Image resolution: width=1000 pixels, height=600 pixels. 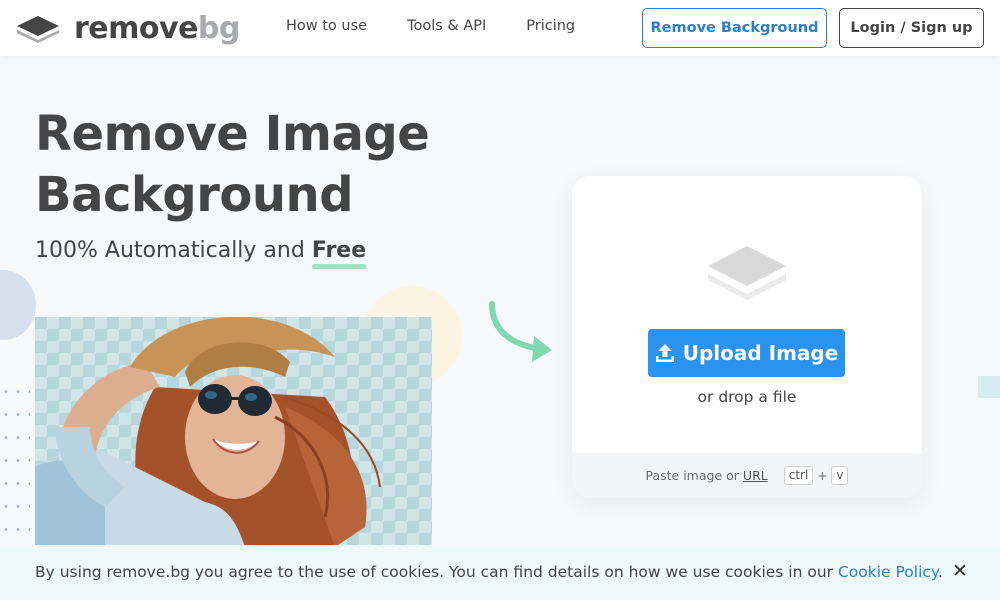 I want to click on hero-subtitle-text: 100% Automatically and, so click(x=173, y=250).